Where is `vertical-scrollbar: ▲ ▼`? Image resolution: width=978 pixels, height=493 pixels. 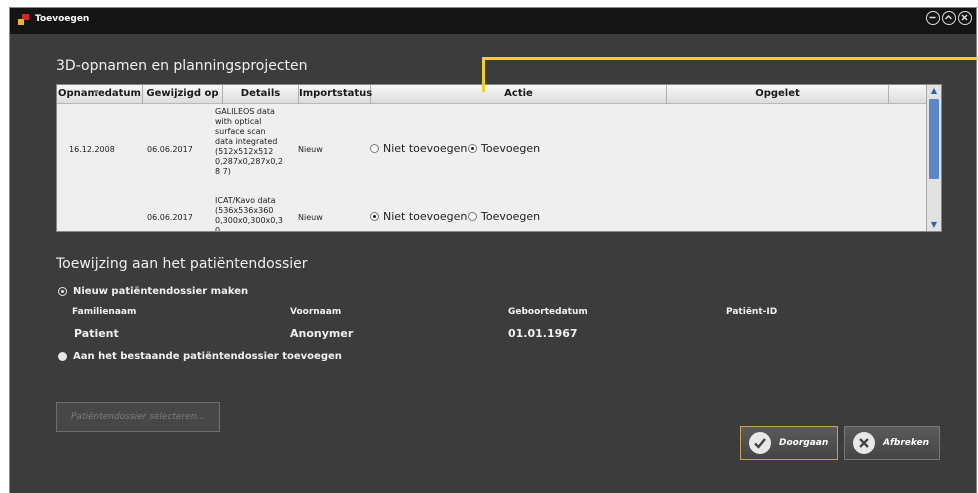 vertical-scrollbar: ▲ ▼ is located at coordinates (933, 158).